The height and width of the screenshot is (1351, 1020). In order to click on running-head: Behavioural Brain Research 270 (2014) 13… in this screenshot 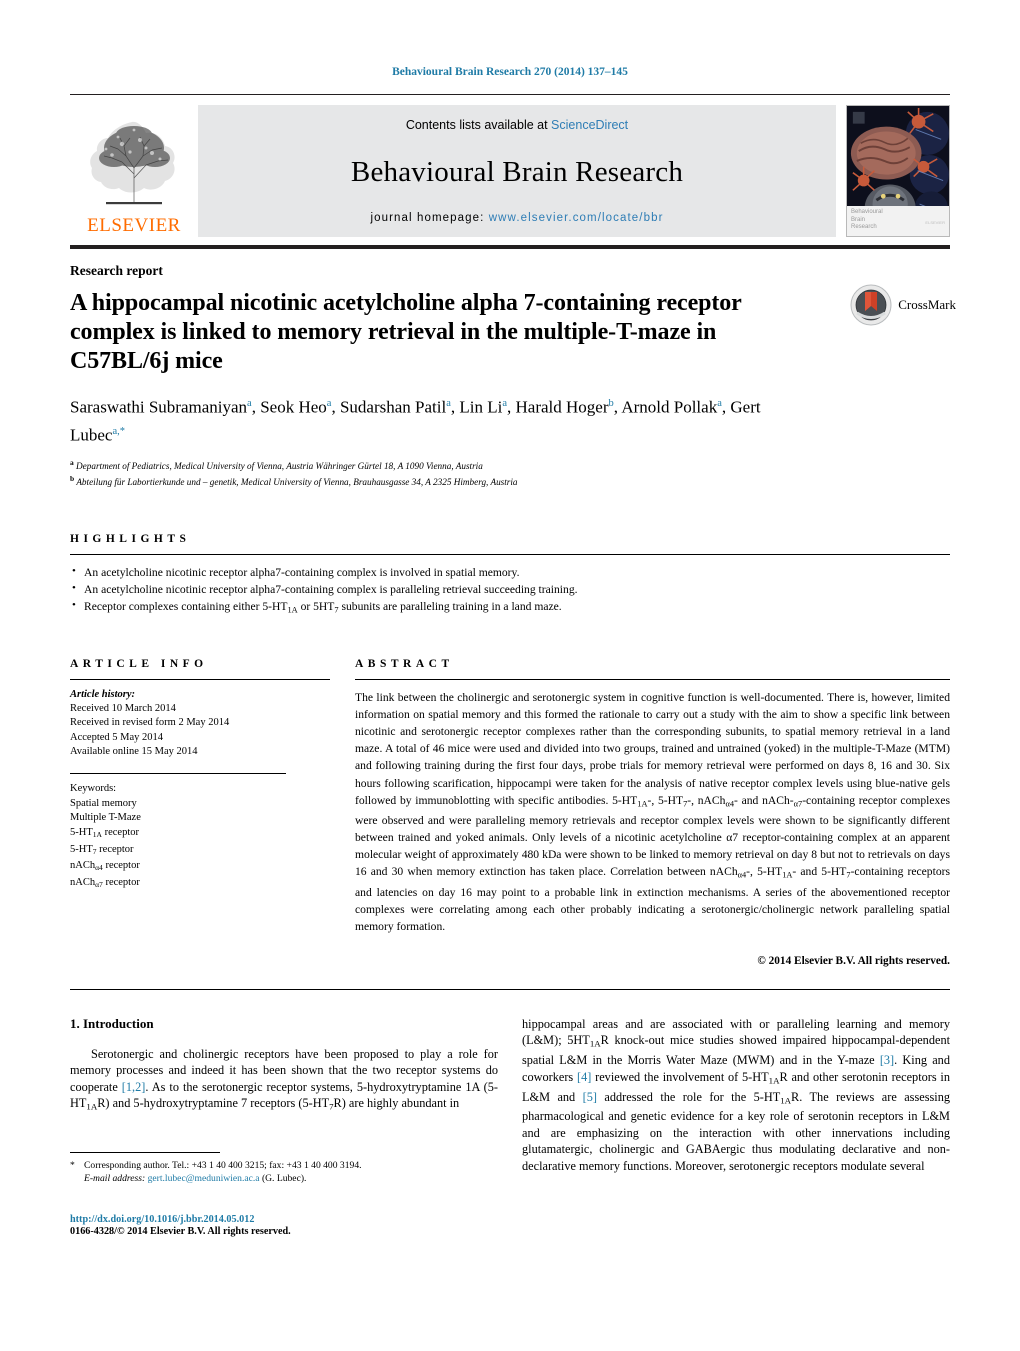, I will do `click(510, 72)`.